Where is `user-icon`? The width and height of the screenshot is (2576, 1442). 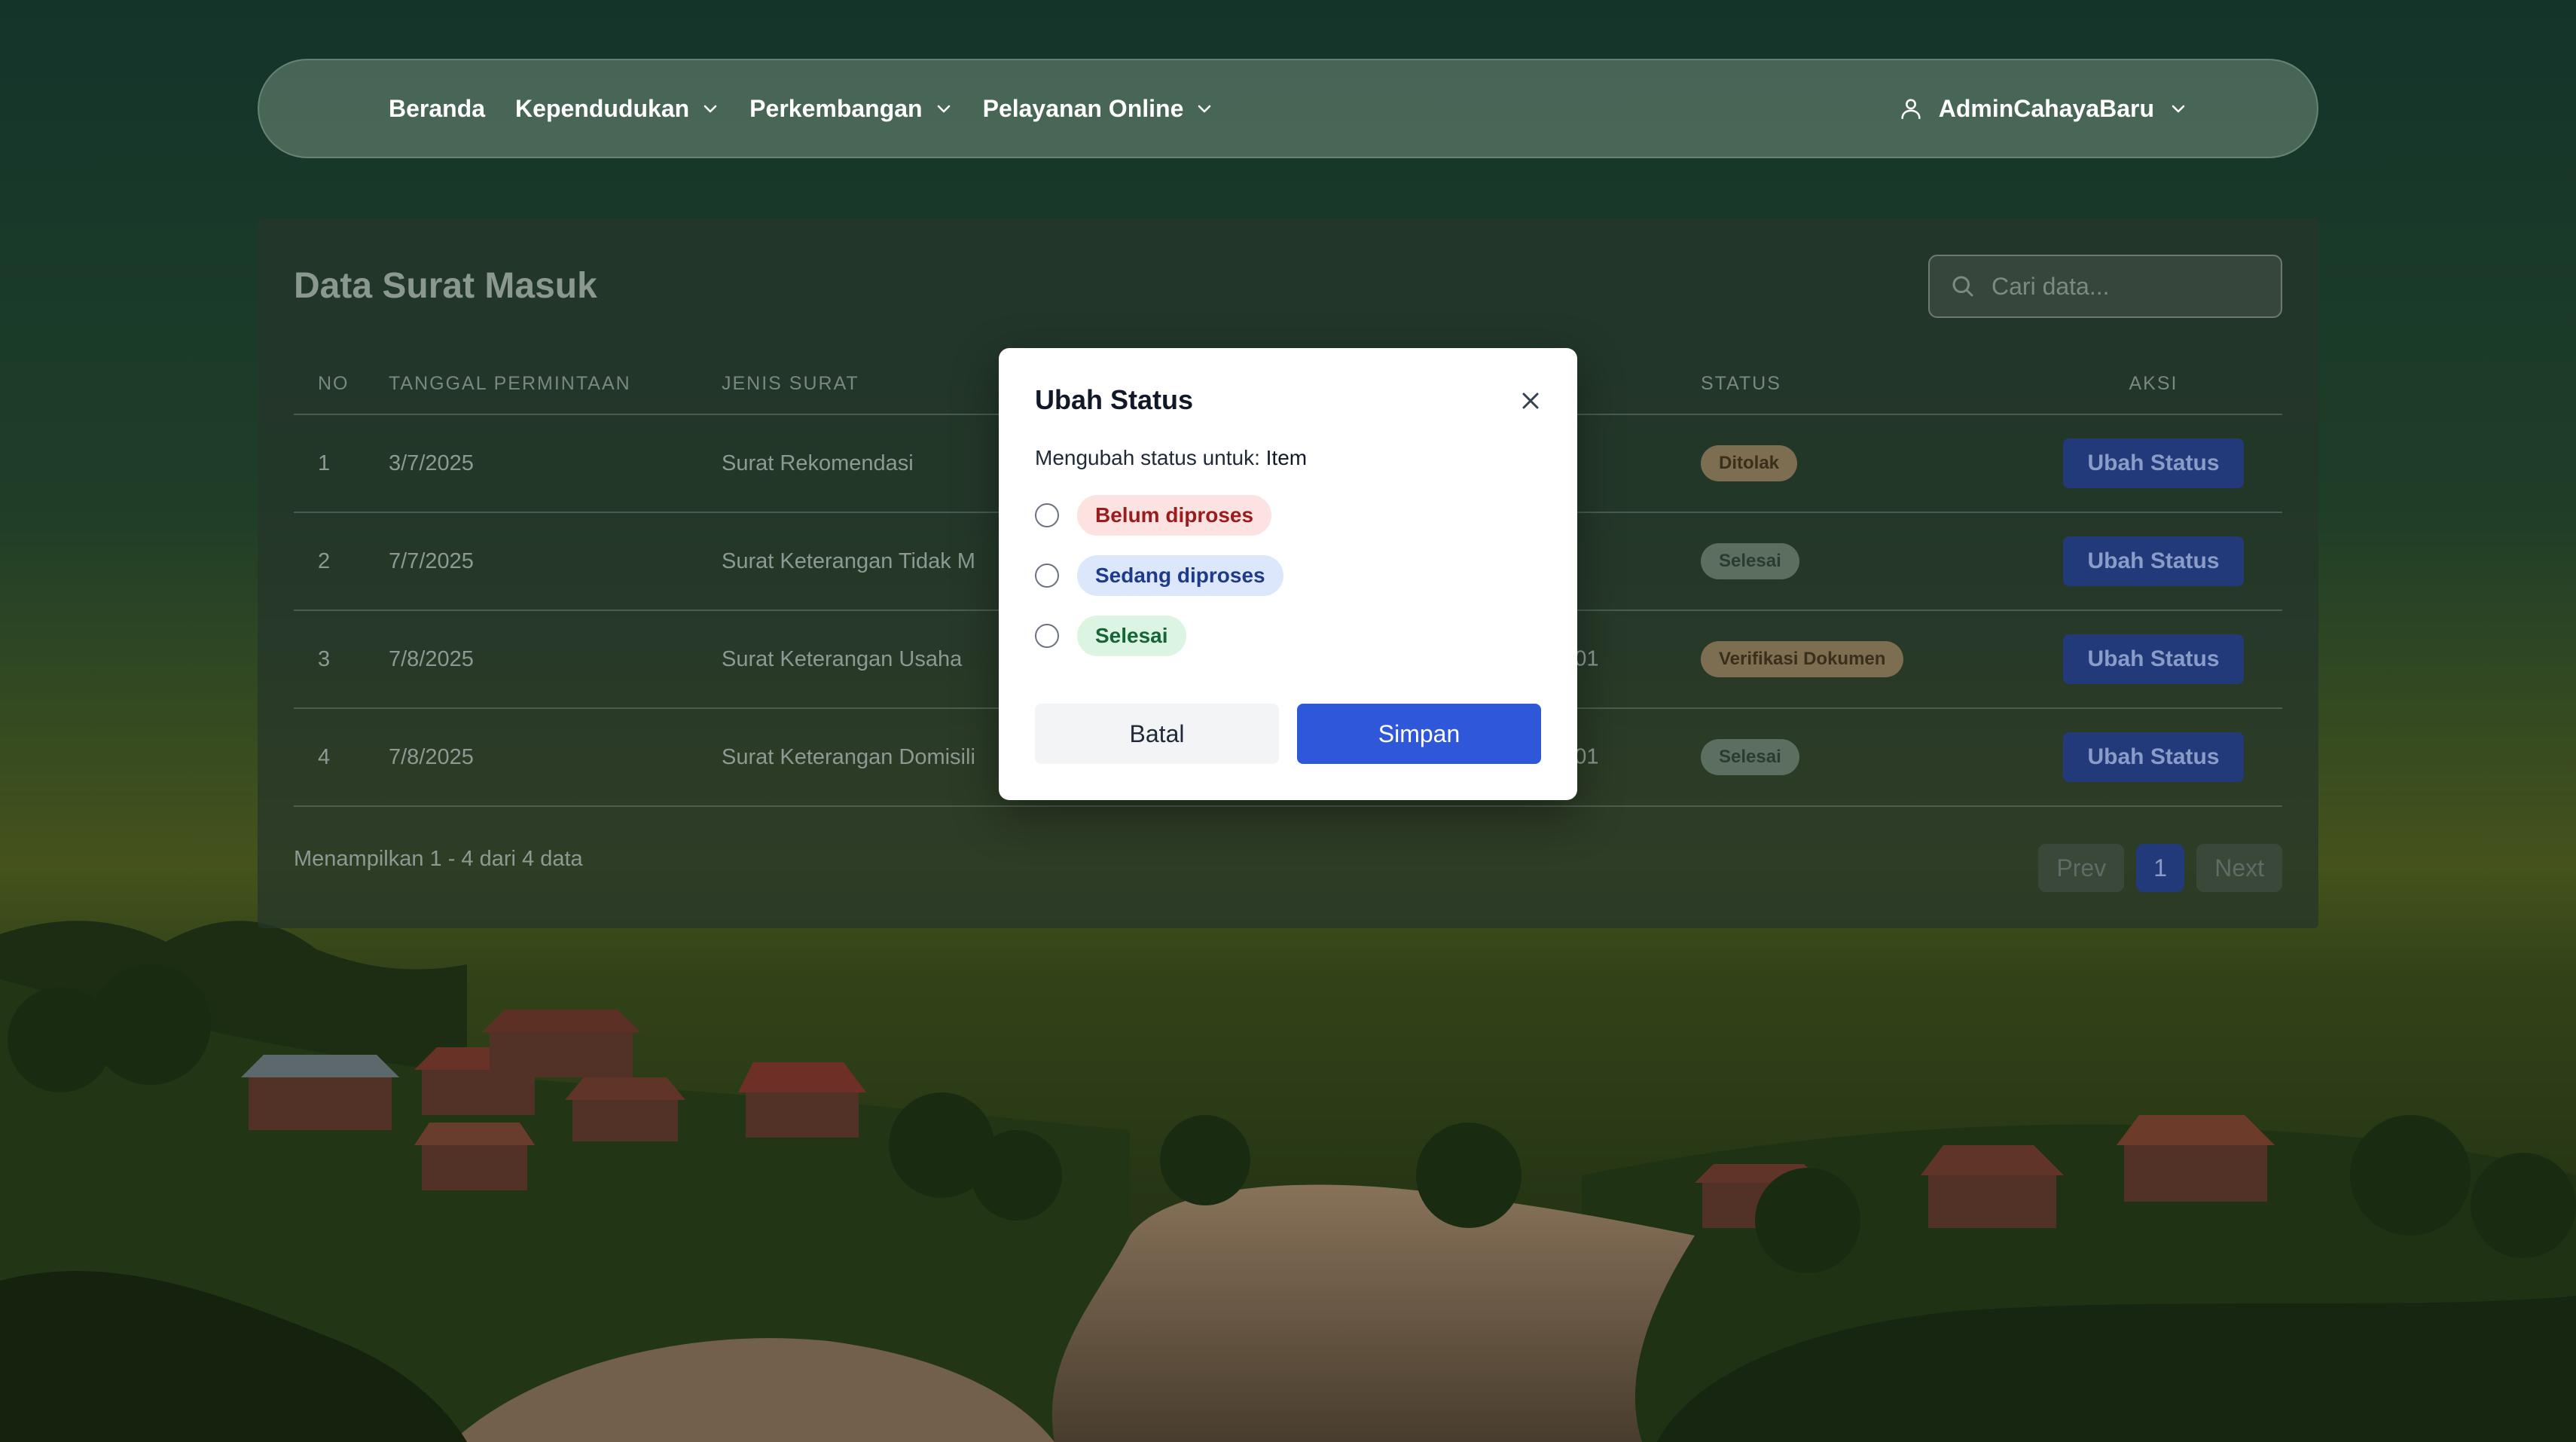
user-icon is located at coordinates (1911, 110).